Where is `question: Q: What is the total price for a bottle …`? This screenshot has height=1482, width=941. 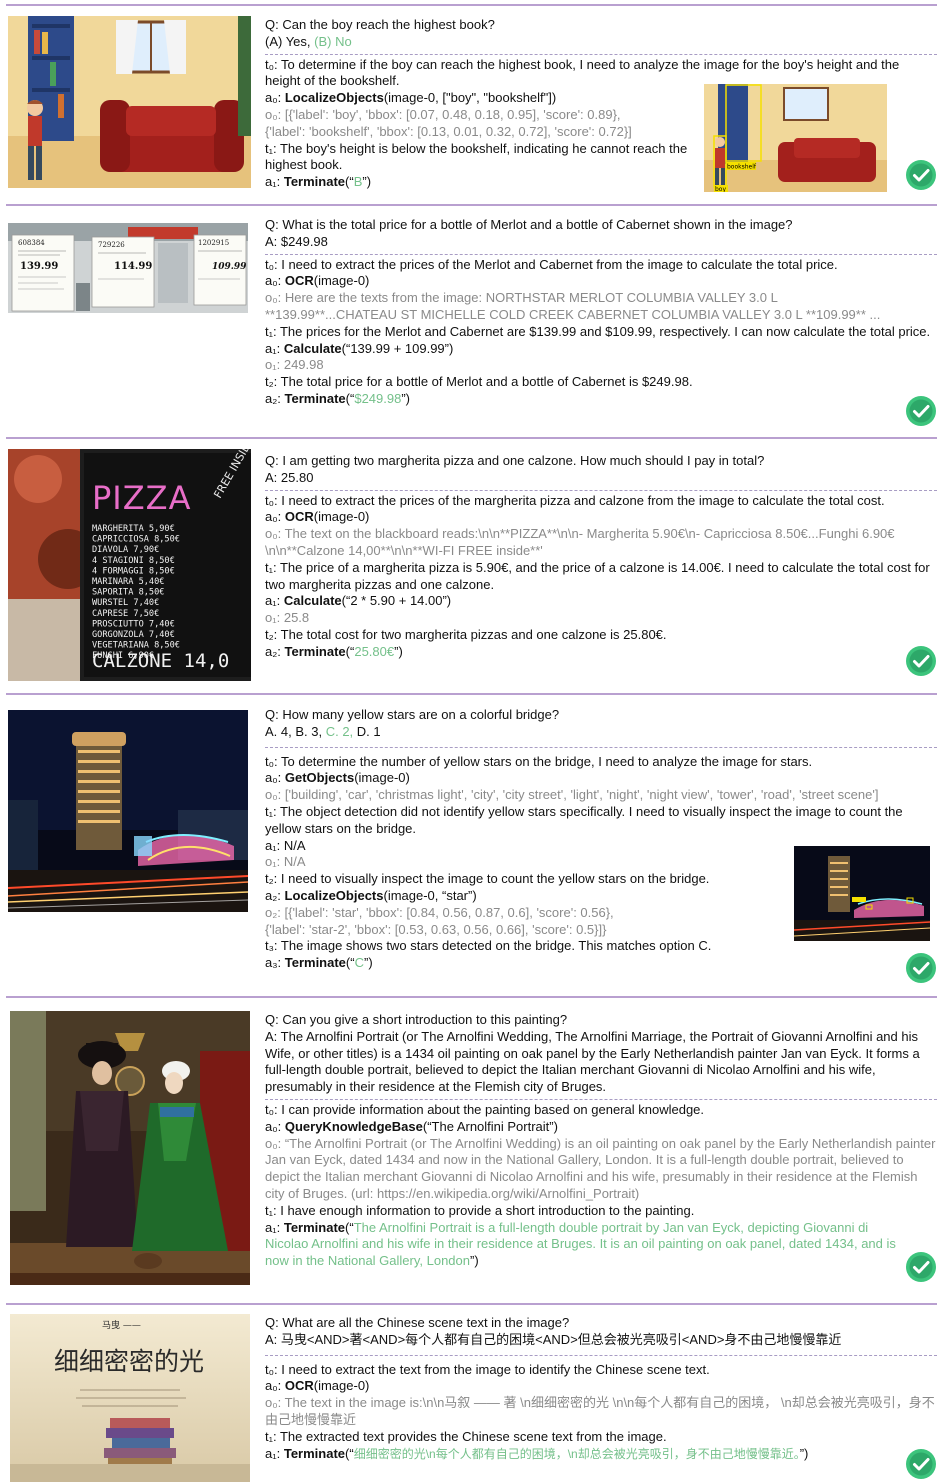 question: Q: What is the total price for a bottle … is located at coordinates (529, 224).